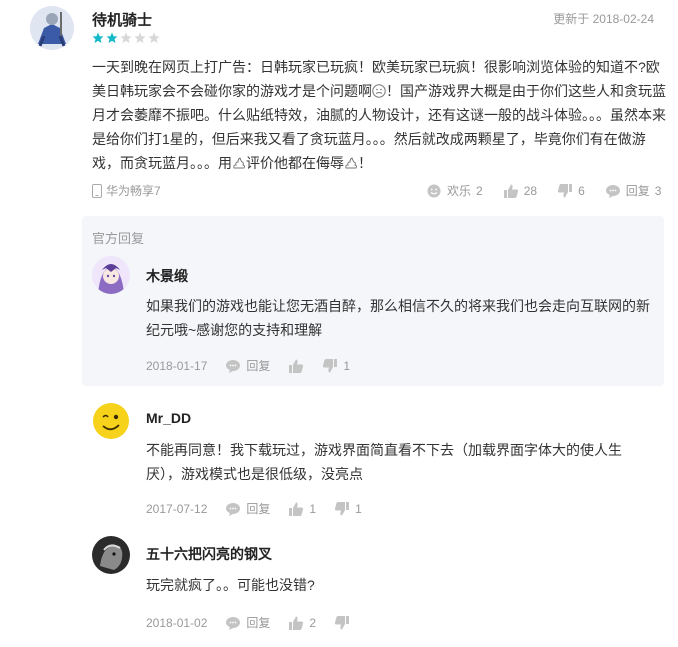 This screenshot has height=647, width=678. What do you see at coordinates (581, 190) in the screenshot?
I see `dislike-count: 6` at bounding box center [581, 190].